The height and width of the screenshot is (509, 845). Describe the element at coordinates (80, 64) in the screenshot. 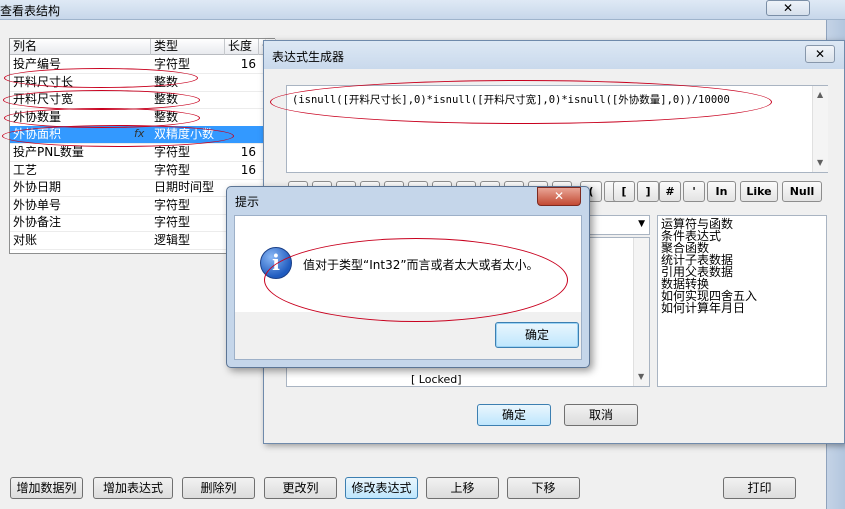

I see `cell-column-name: 投产编号` at that location.